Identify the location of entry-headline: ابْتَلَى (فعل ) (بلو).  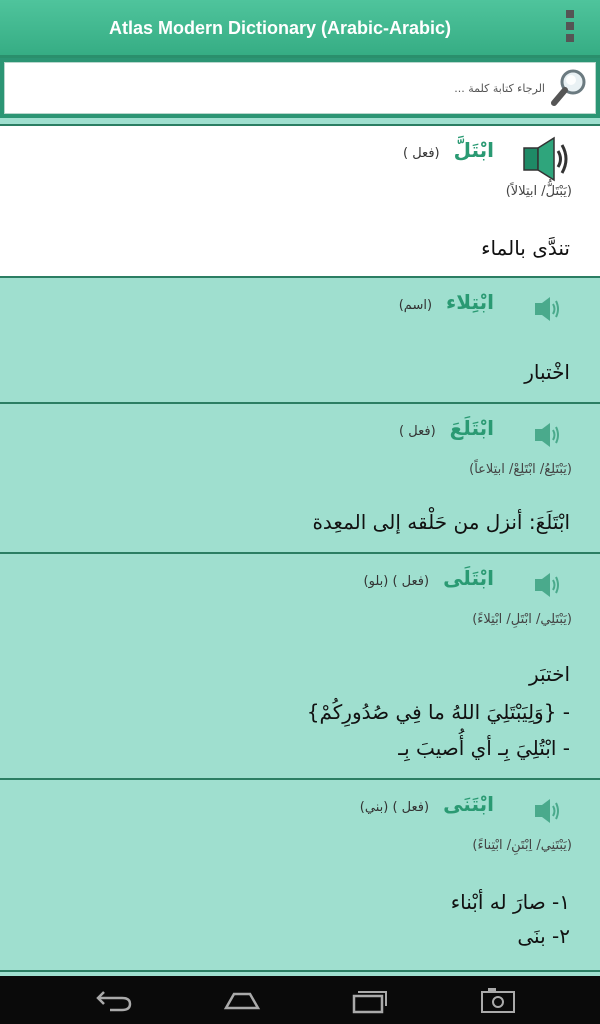
(429, 578).